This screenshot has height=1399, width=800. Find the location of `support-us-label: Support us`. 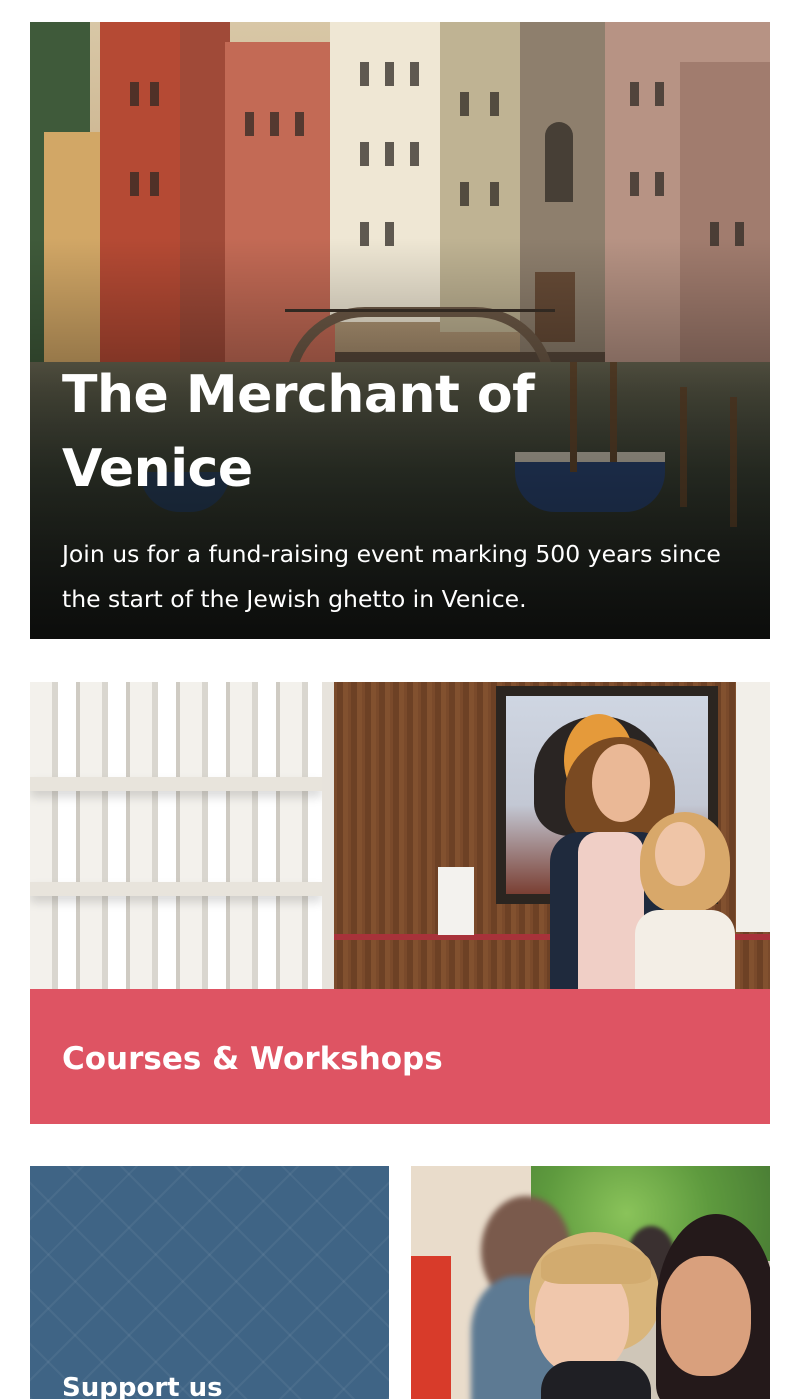

support-us-label: Support us is located at coordinates (142, 1384).